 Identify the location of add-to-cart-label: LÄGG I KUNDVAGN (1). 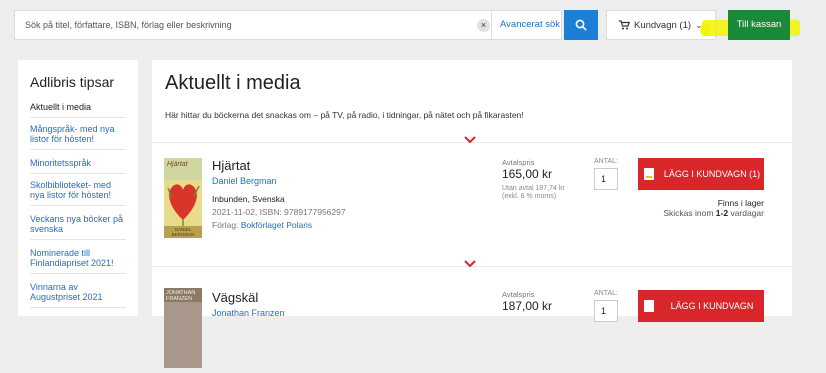
(712, 174).